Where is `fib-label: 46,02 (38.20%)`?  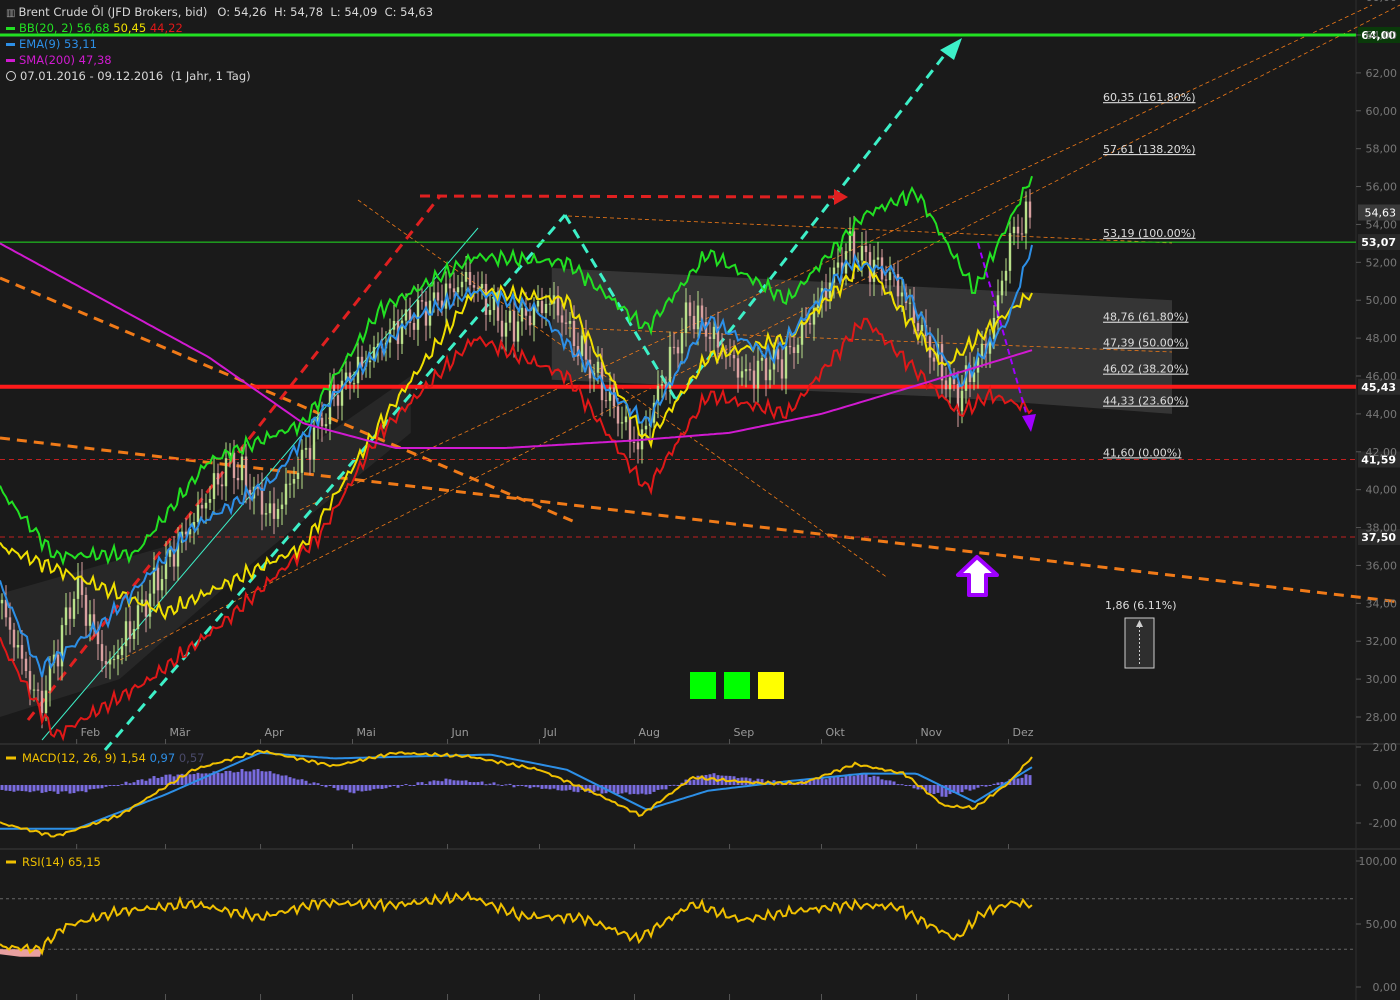
fib-label: 46,02 (38.20%) is located at coordinates (1146, 369).